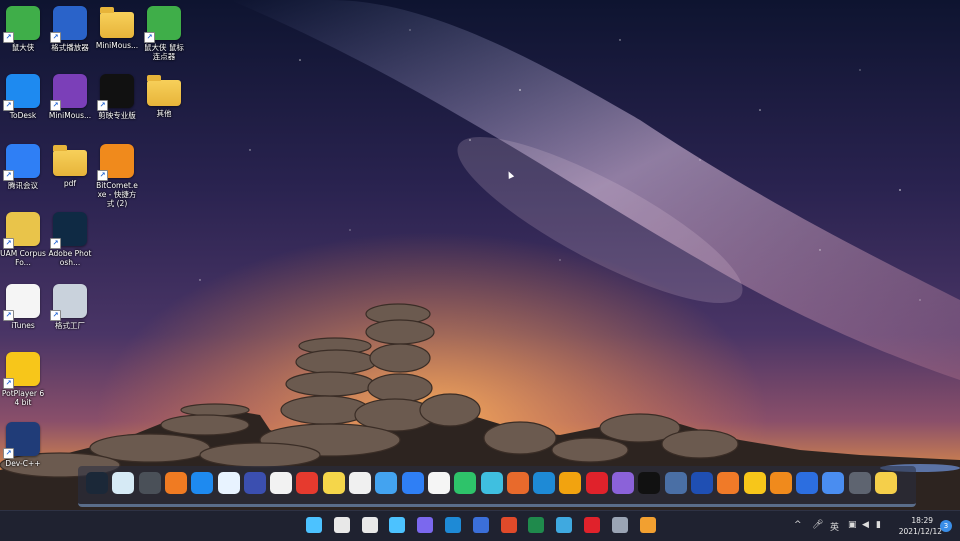 The height and width of the screenshot is (541, 960). I want to click on sticky-note-icon, so click(886, 483).